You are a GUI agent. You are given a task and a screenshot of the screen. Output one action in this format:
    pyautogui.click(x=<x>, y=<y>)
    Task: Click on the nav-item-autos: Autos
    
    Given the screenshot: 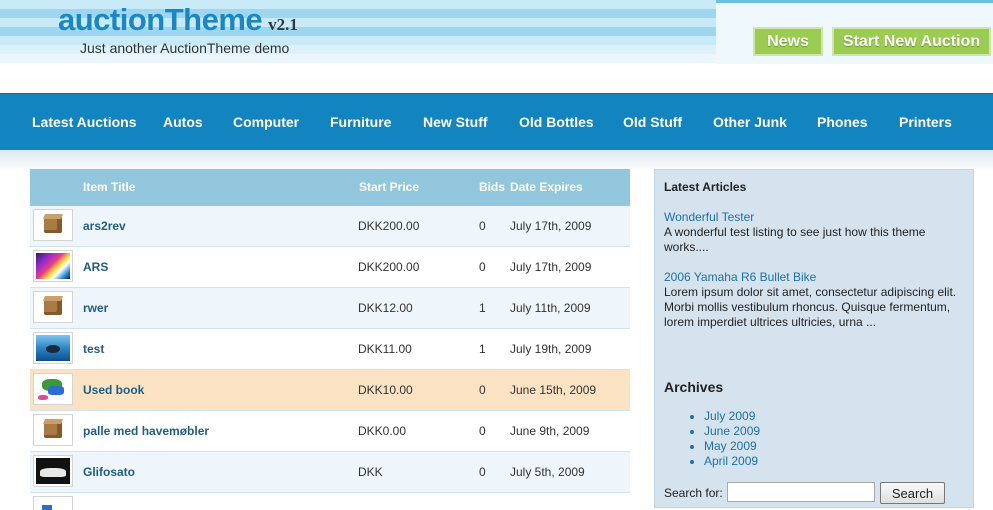 What is the action you would take?
    pyautogui.click(x=183, y=122)
    